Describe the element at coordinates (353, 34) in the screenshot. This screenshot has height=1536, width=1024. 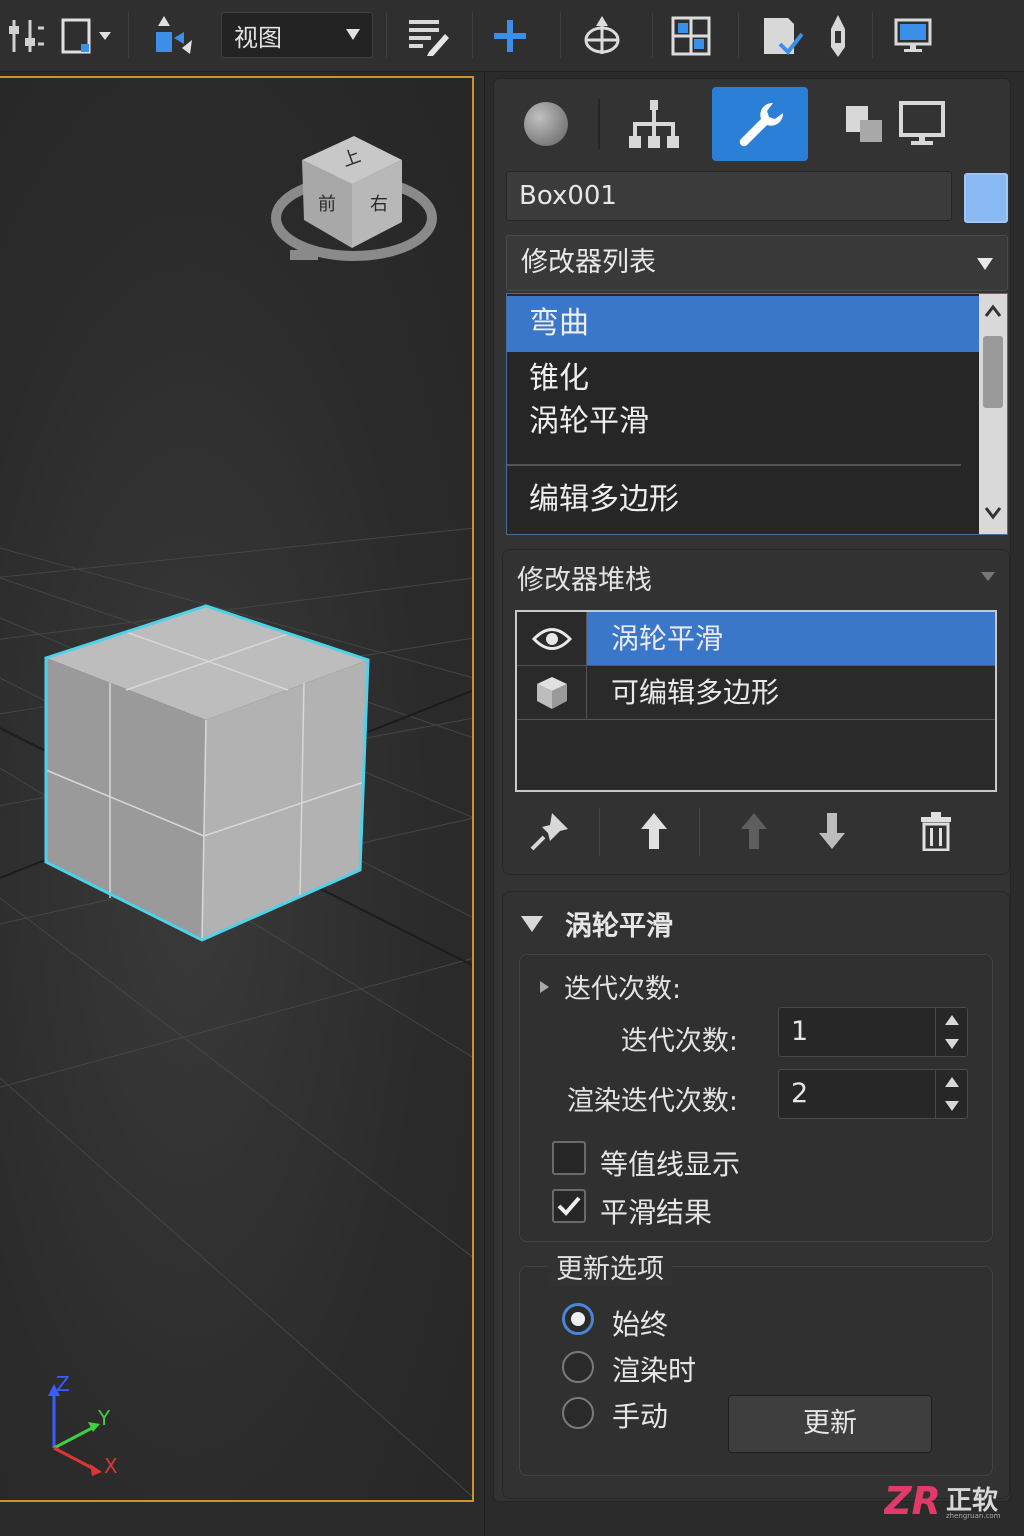
I see `chevron-down-icon` at that location.